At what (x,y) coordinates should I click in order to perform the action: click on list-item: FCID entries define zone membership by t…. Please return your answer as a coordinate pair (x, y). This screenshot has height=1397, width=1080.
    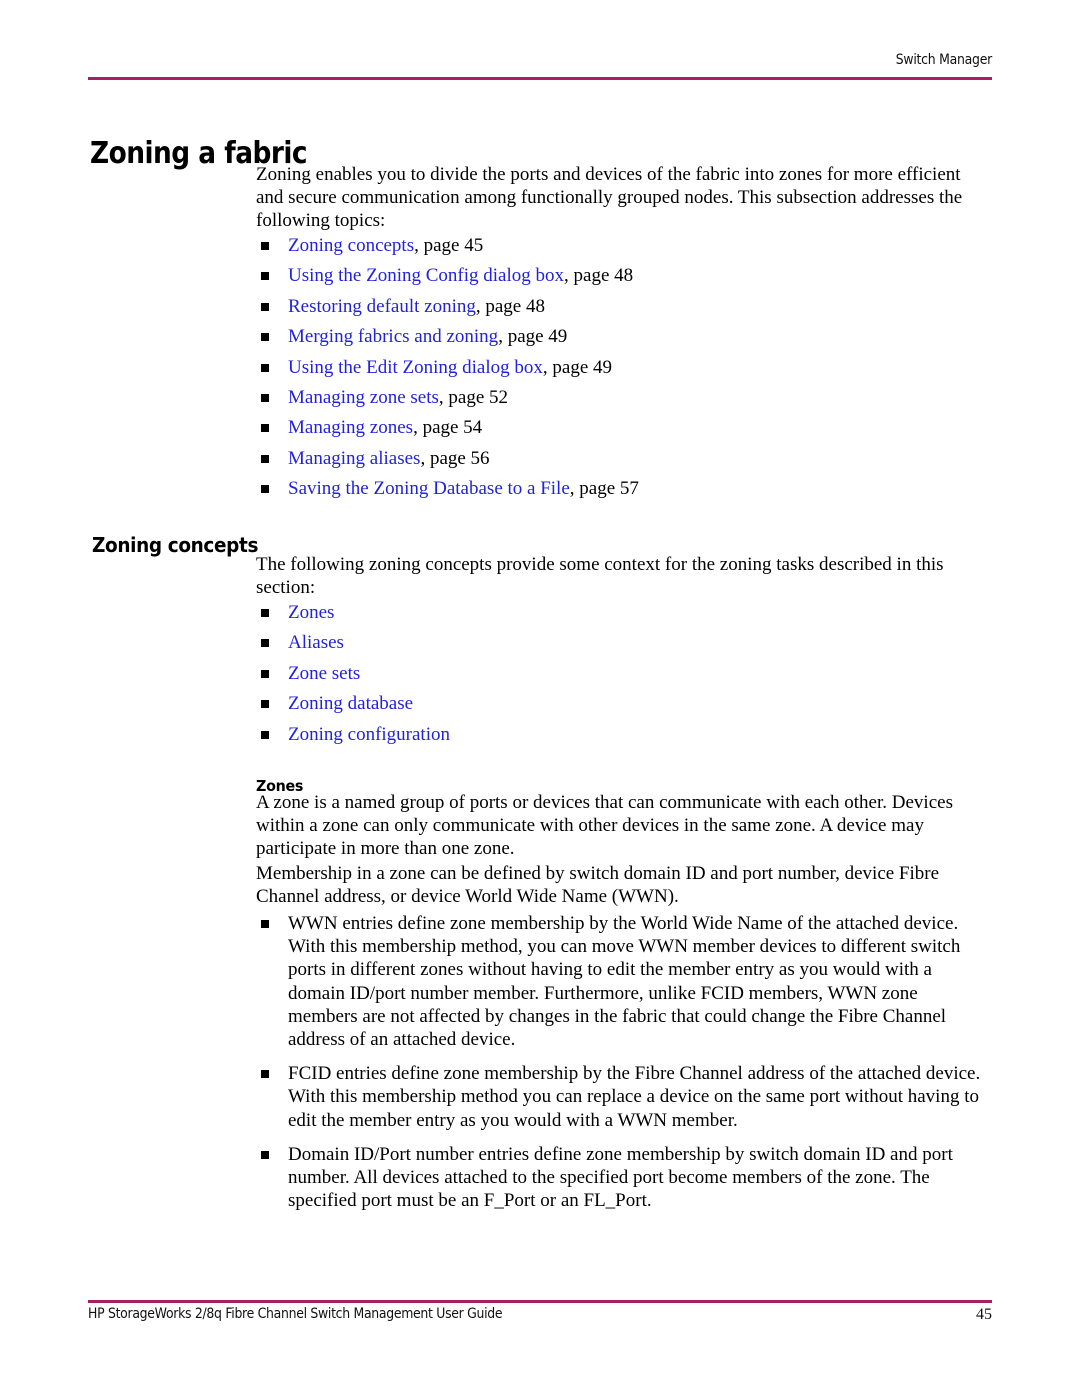
    Looking at the image, I should click on (624, 1097).